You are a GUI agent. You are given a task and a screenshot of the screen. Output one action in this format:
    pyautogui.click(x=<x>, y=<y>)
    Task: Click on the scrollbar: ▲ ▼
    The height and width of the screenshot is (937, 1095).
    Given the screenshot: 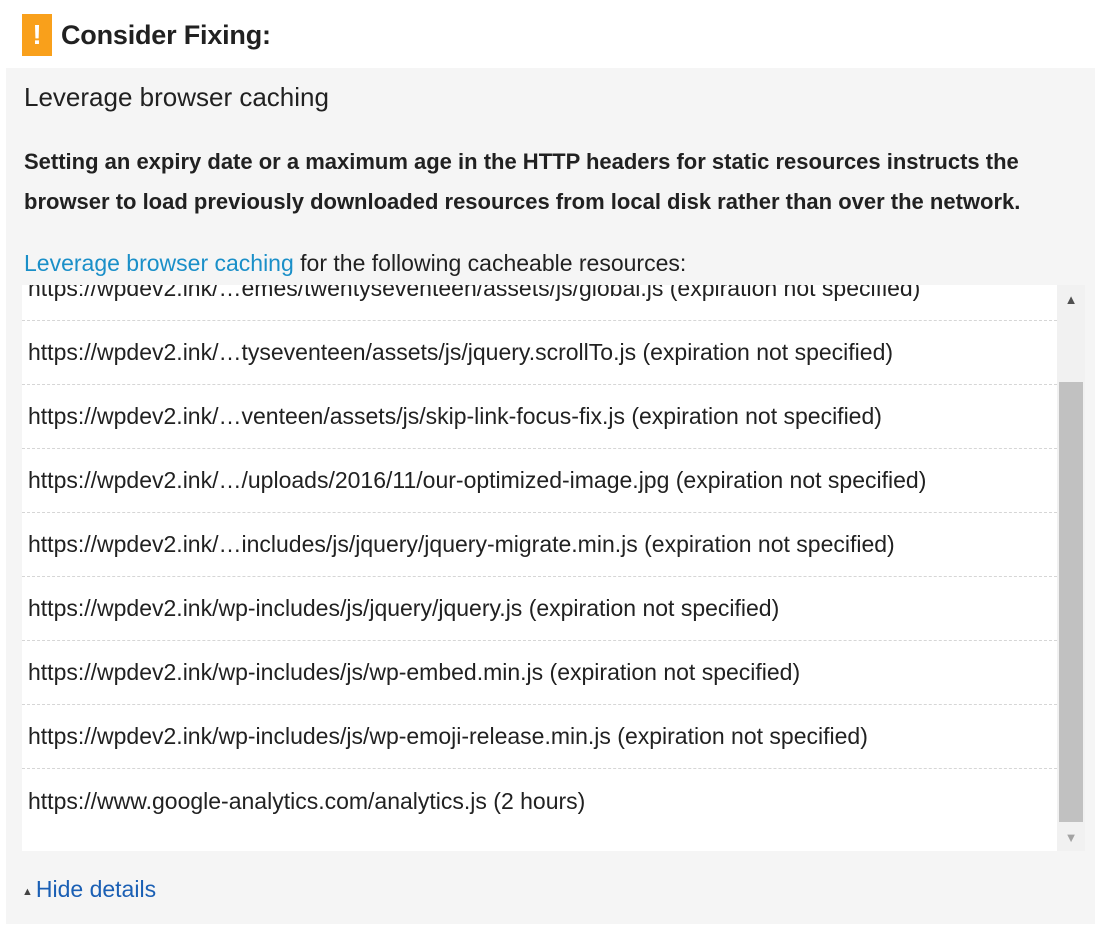 What is the action you would take?
    pyautogui.click(x=1071, y=568)
    